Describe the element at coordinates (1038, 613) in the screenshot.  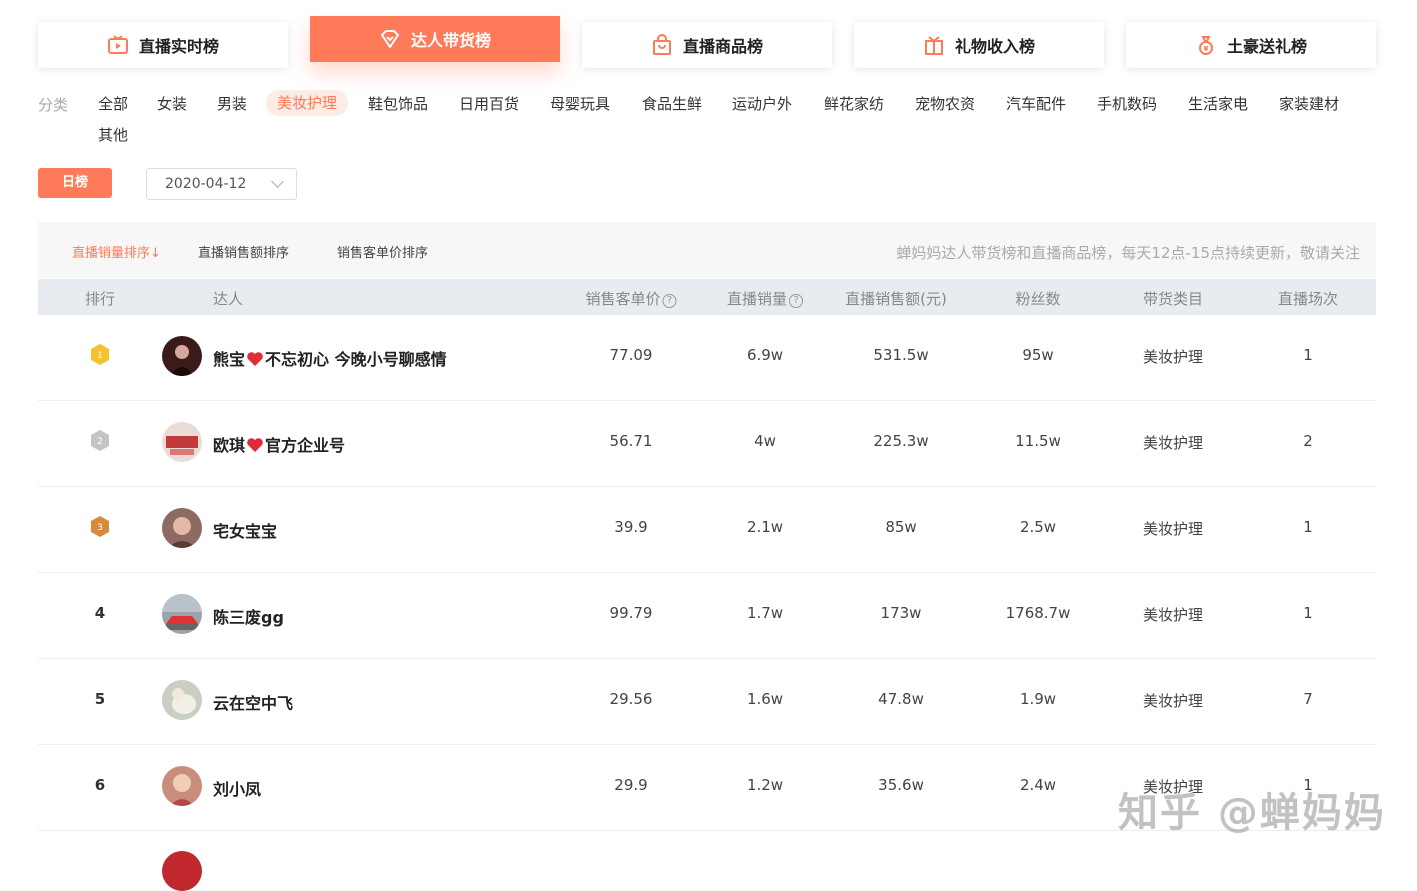
I see `cell-fans: 1768.7w` at that location.